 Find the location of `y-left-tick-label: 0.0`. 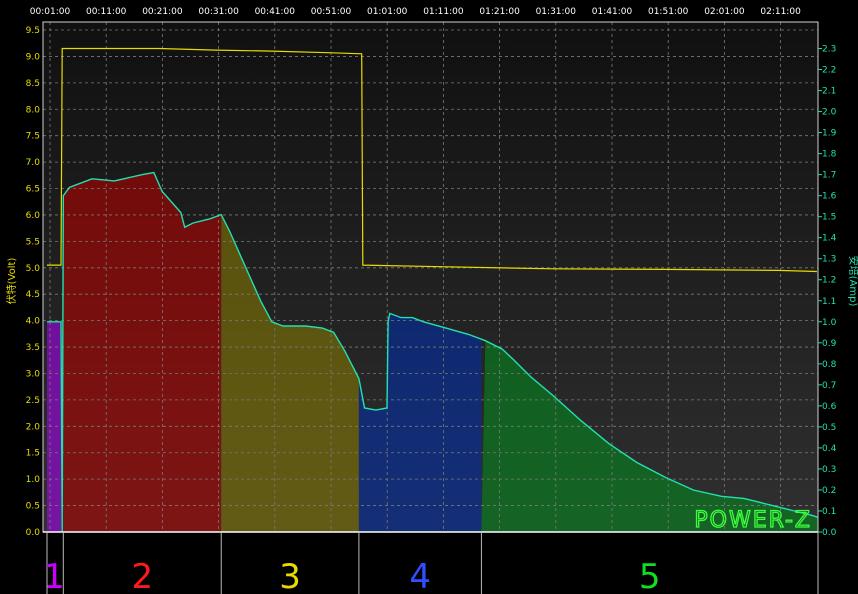

y-left-tick-label: 0.0 is located at coordinates (33, 533).